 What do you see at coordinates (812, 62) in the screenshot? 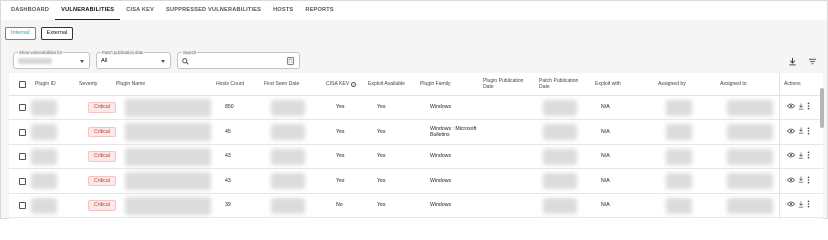
I see `filter-icon` at bounding box center [812, 62].